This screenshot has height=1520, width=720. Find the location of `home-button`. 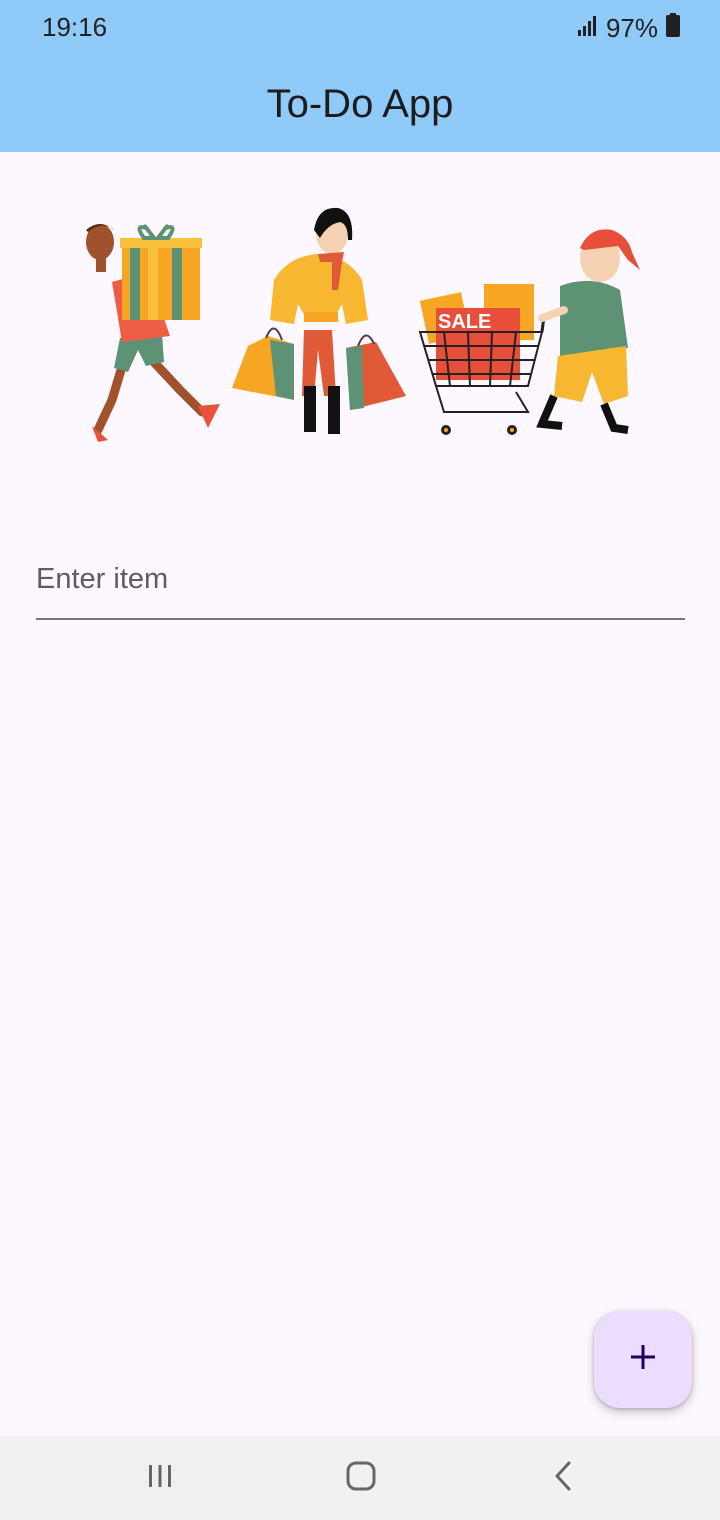

home-button is located at coordinates (361, 1478).